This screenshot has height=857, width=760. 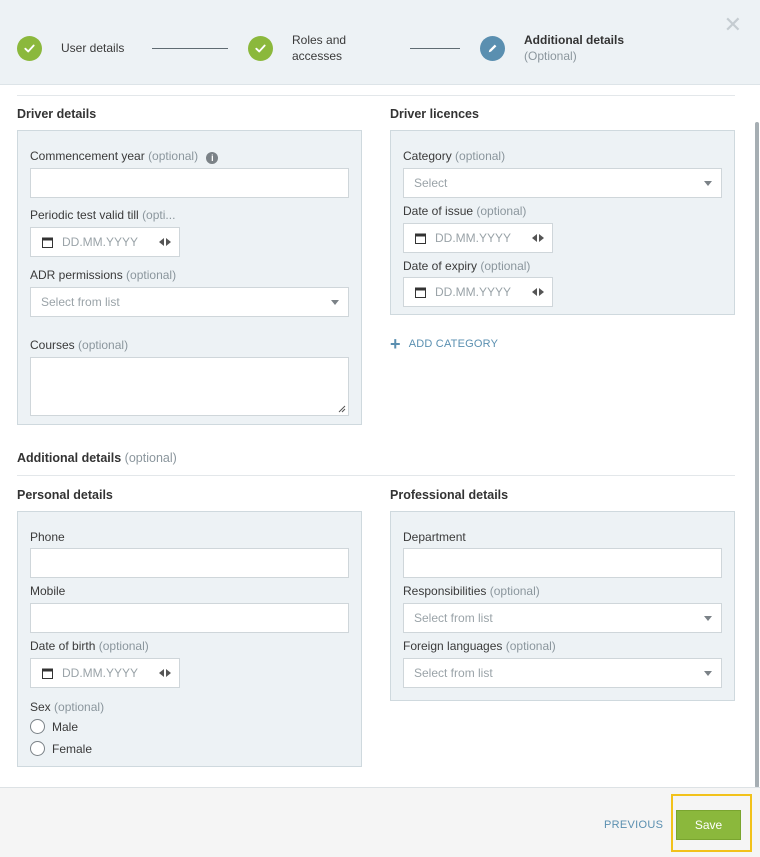 What do you see at coordinates (431, 183) in the screenshot?
I see `select-placeholder: Select` at bounding box center [431, 183].